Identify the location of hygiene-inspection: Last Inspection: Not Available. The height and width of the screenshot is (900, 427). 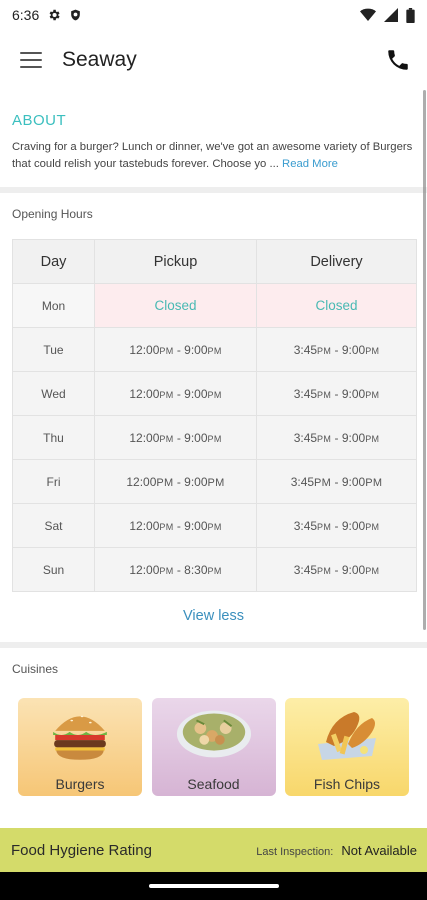
(336, 850).